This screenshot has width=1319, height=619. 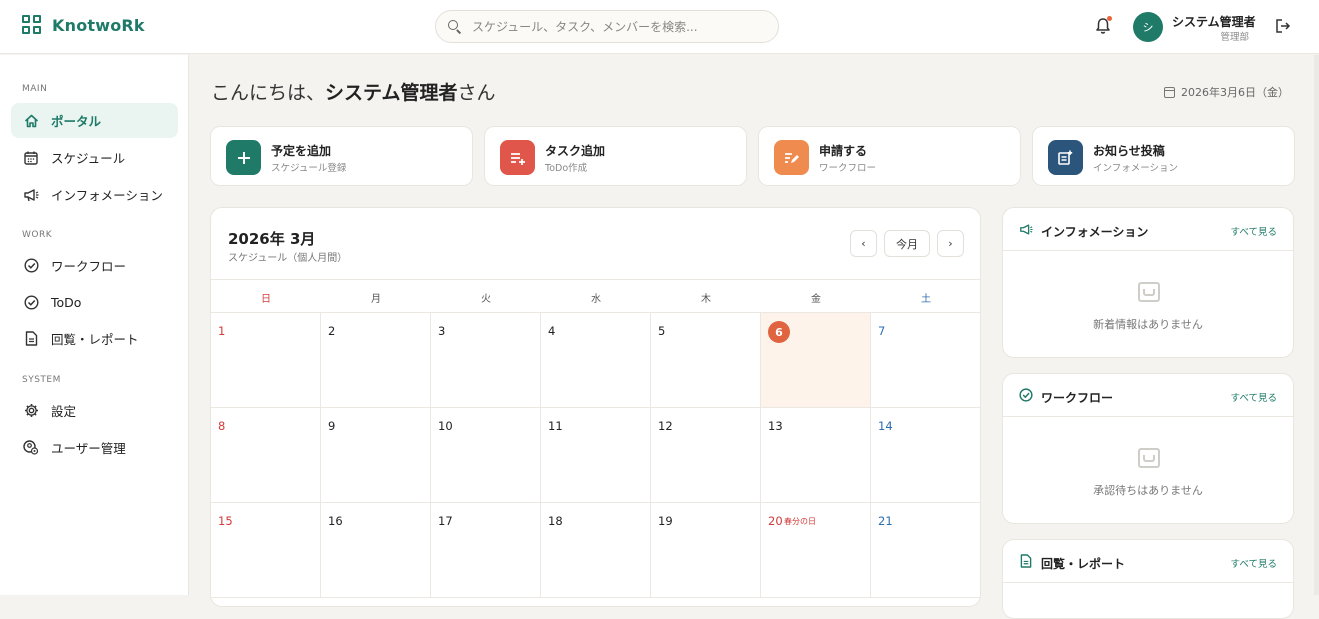 What do you see at coordinates (301, 151) in the screenshot?
I see `quick-action-title: 予定を追加` at bounding box center [301, 151].